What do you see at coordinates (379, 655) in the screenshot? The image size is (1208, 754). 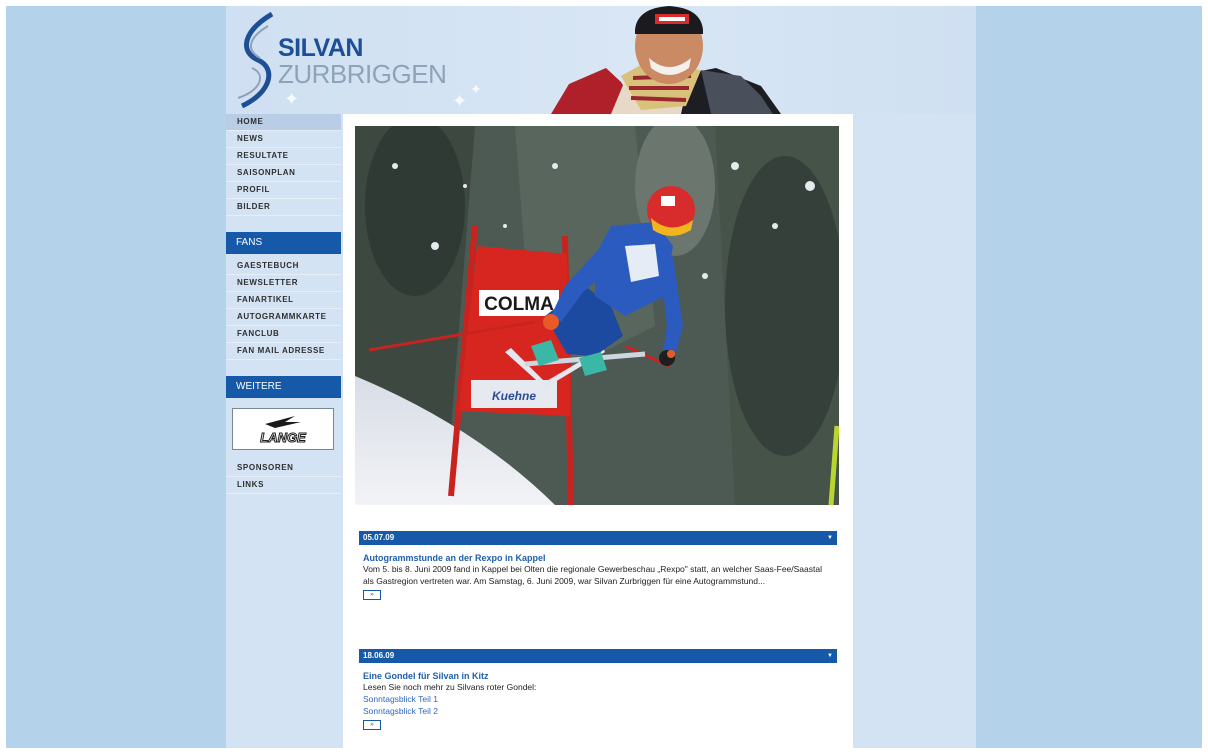 I see `news-date: 18.06.09` at bounding box center [379, 655].